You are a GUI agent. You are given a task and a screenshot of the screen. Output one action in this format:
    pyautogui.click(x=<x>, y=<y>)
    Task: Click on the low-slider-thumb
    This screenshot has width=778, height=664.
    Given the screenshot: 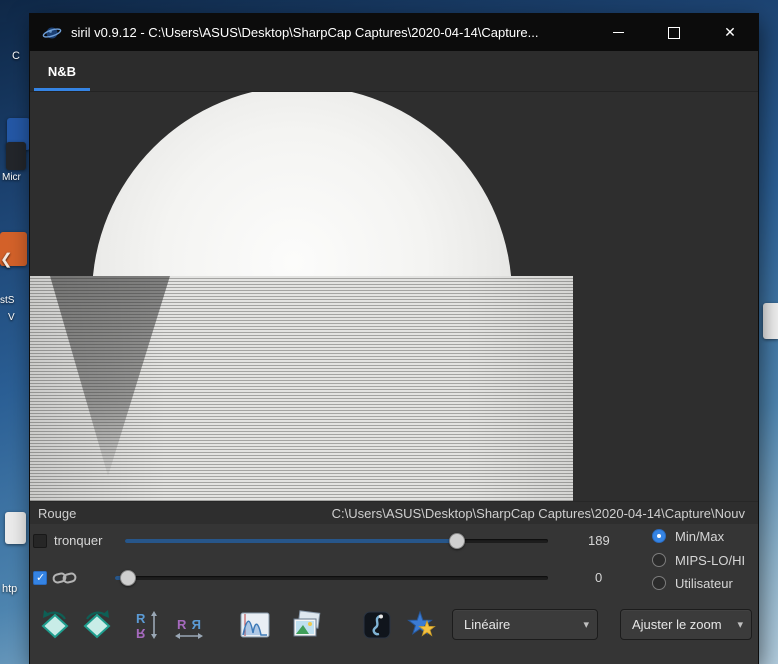 What is the action you would take?
    pyautogui.click(x=128, y=578)
    